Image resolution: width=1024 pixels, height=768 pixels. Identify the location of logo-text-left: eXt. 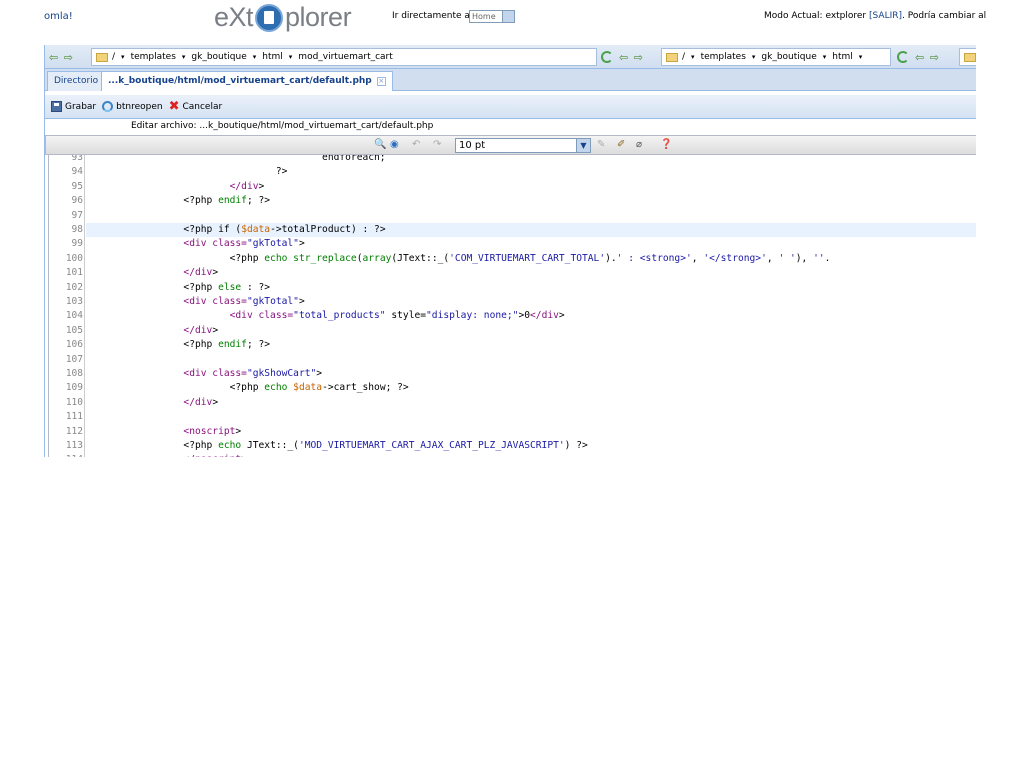
(234, 16).